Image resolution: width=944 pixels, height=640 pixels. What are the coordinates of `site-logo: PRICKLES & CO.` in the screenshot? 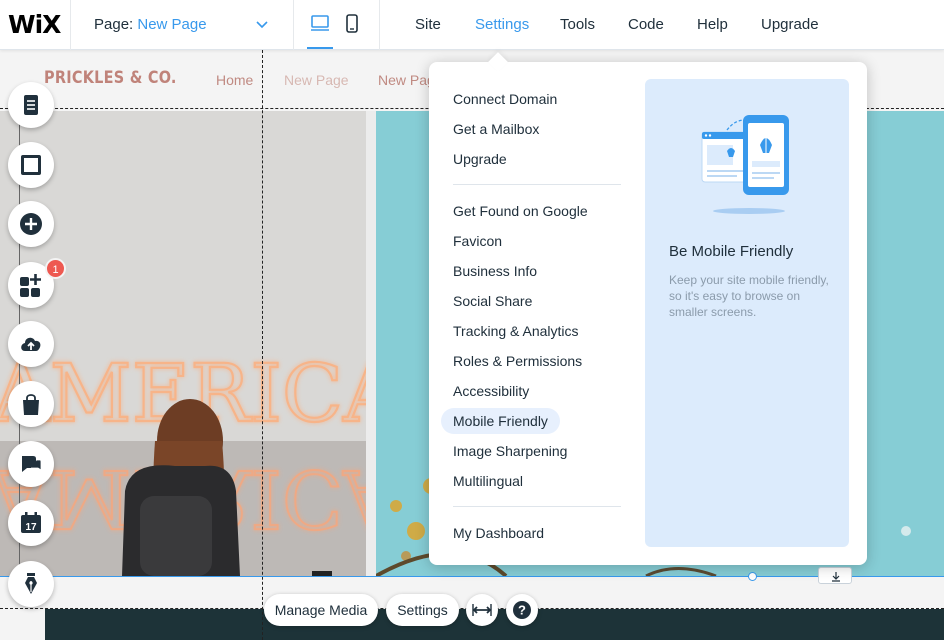 It's located at (110, 78).